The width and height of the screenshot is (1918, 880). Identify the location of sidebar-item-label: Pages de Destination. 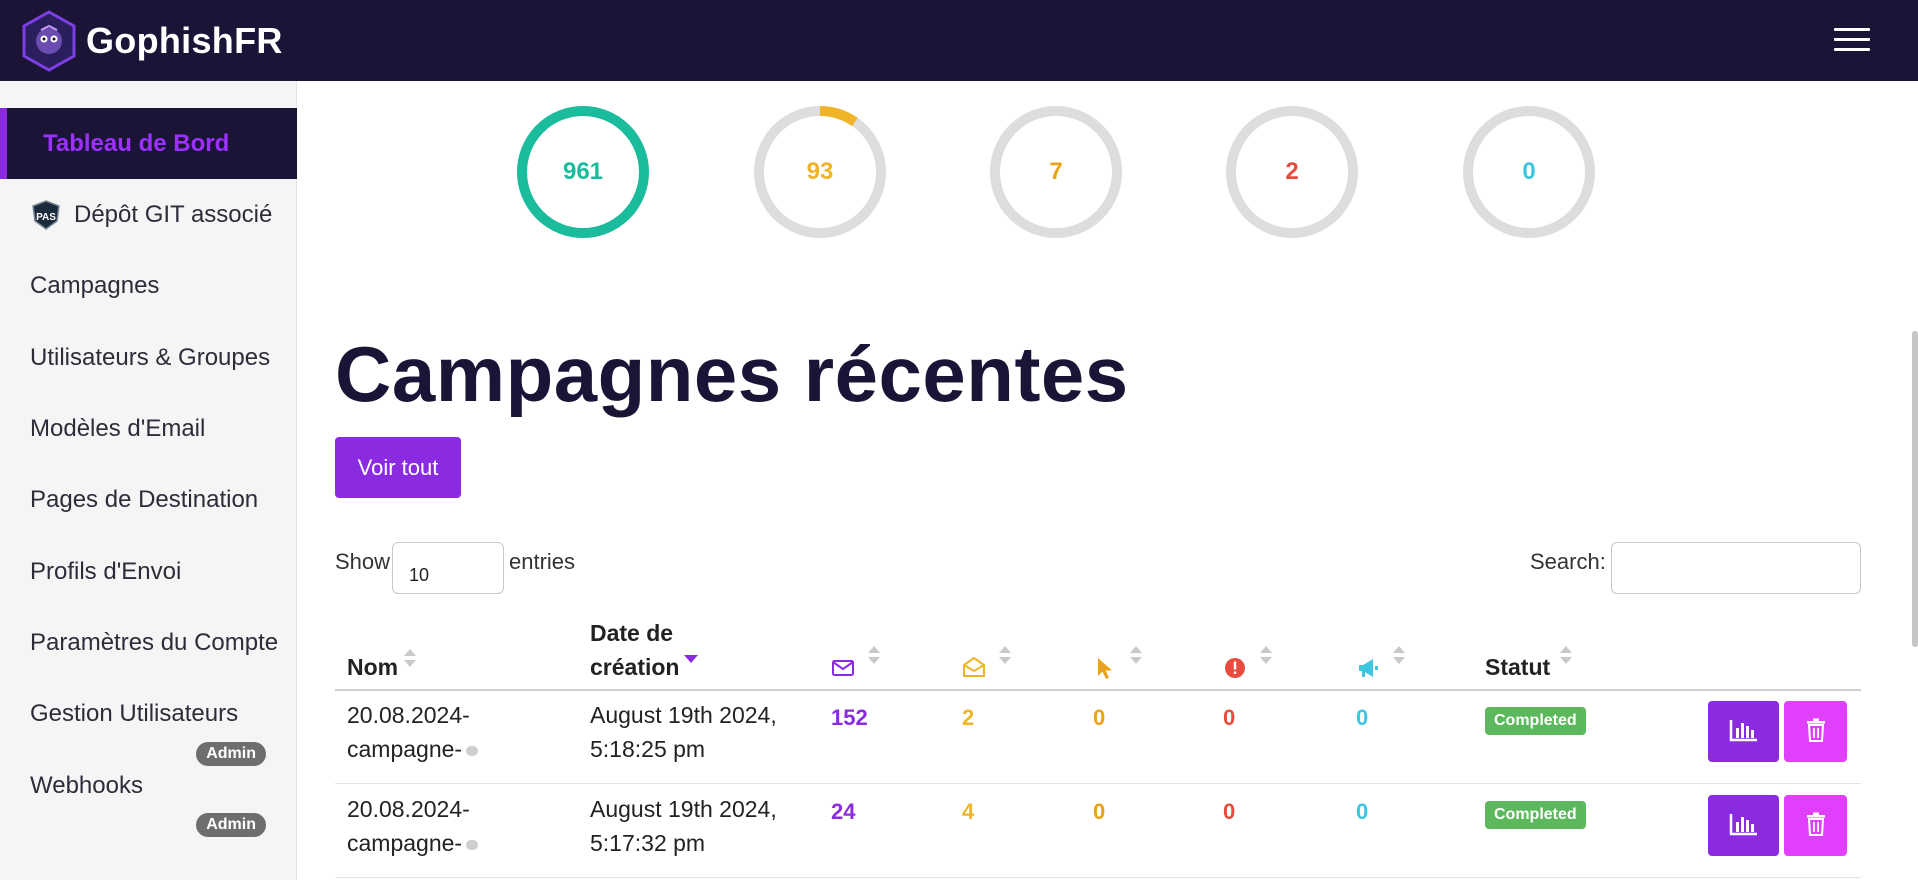
(144, 499).